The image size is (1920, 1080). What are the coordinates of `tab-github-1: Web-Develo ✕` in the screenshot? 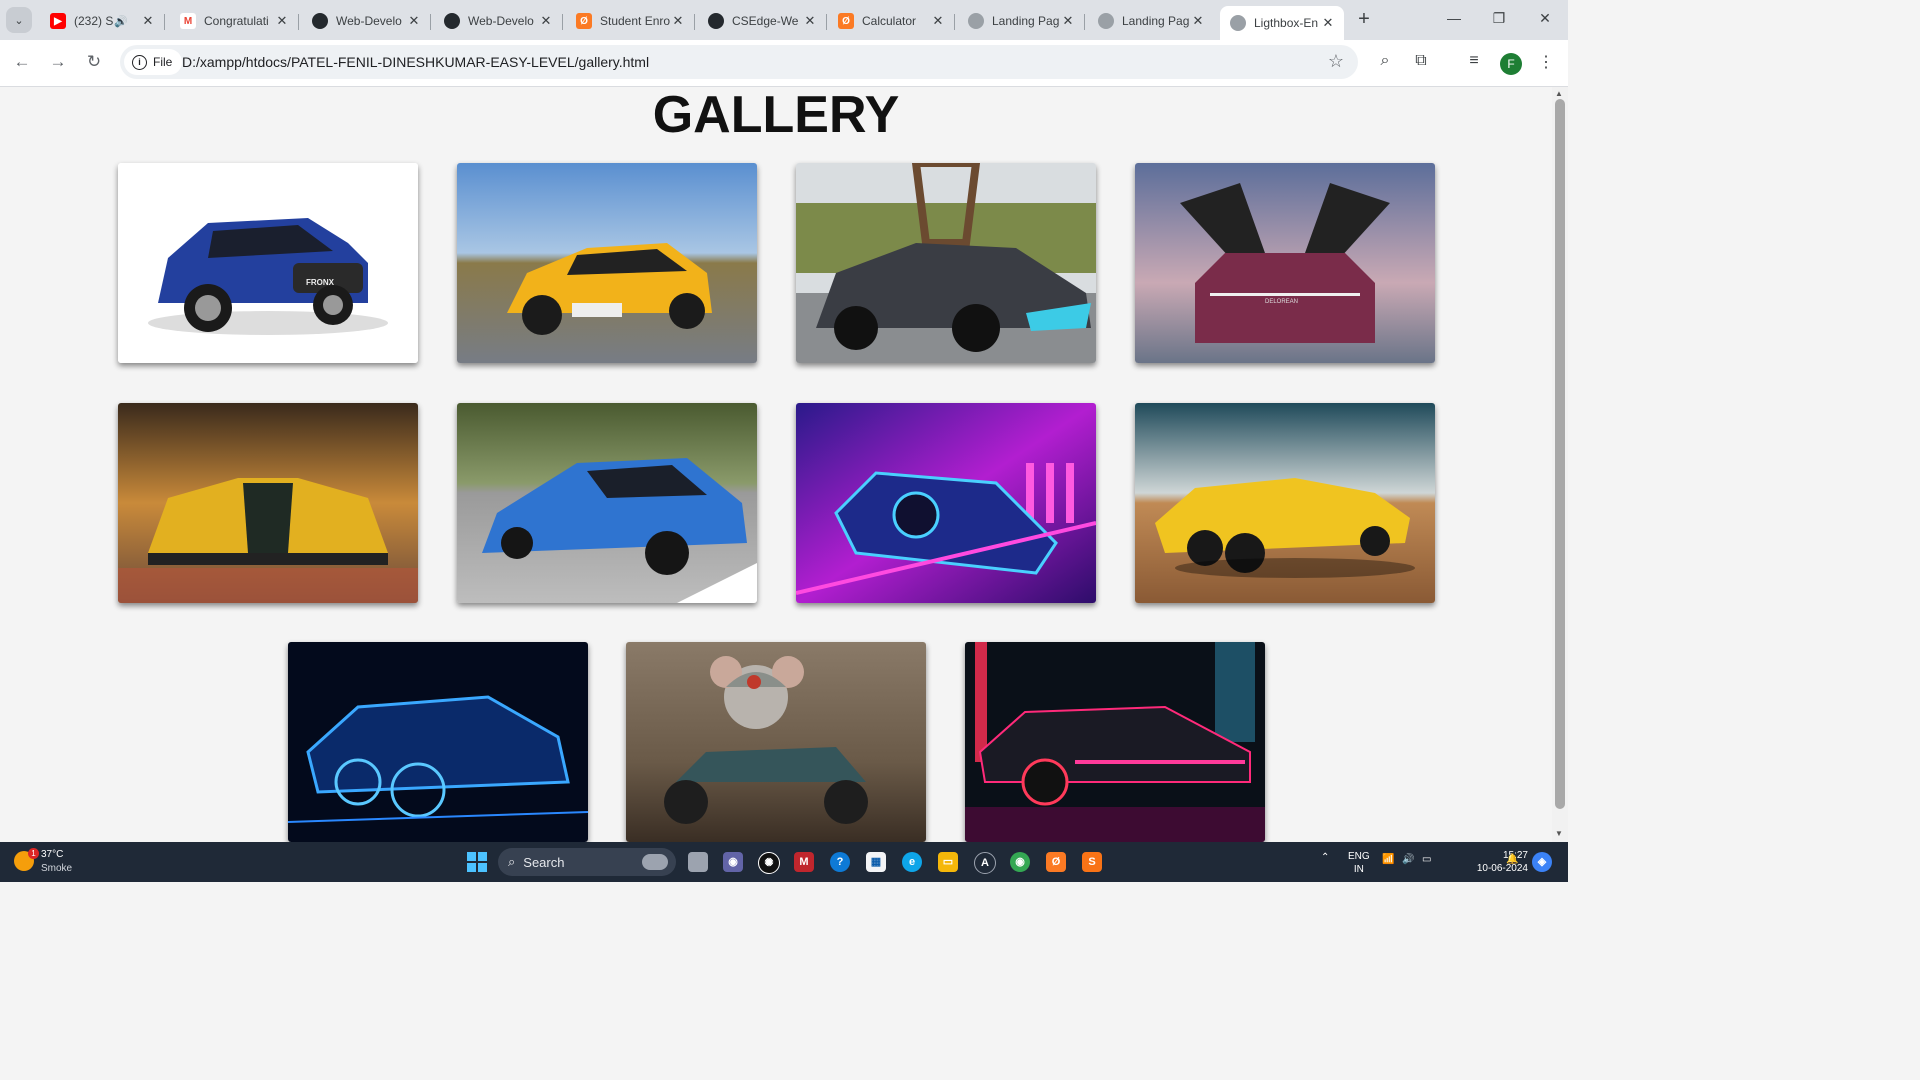 It's located at (366, 21).